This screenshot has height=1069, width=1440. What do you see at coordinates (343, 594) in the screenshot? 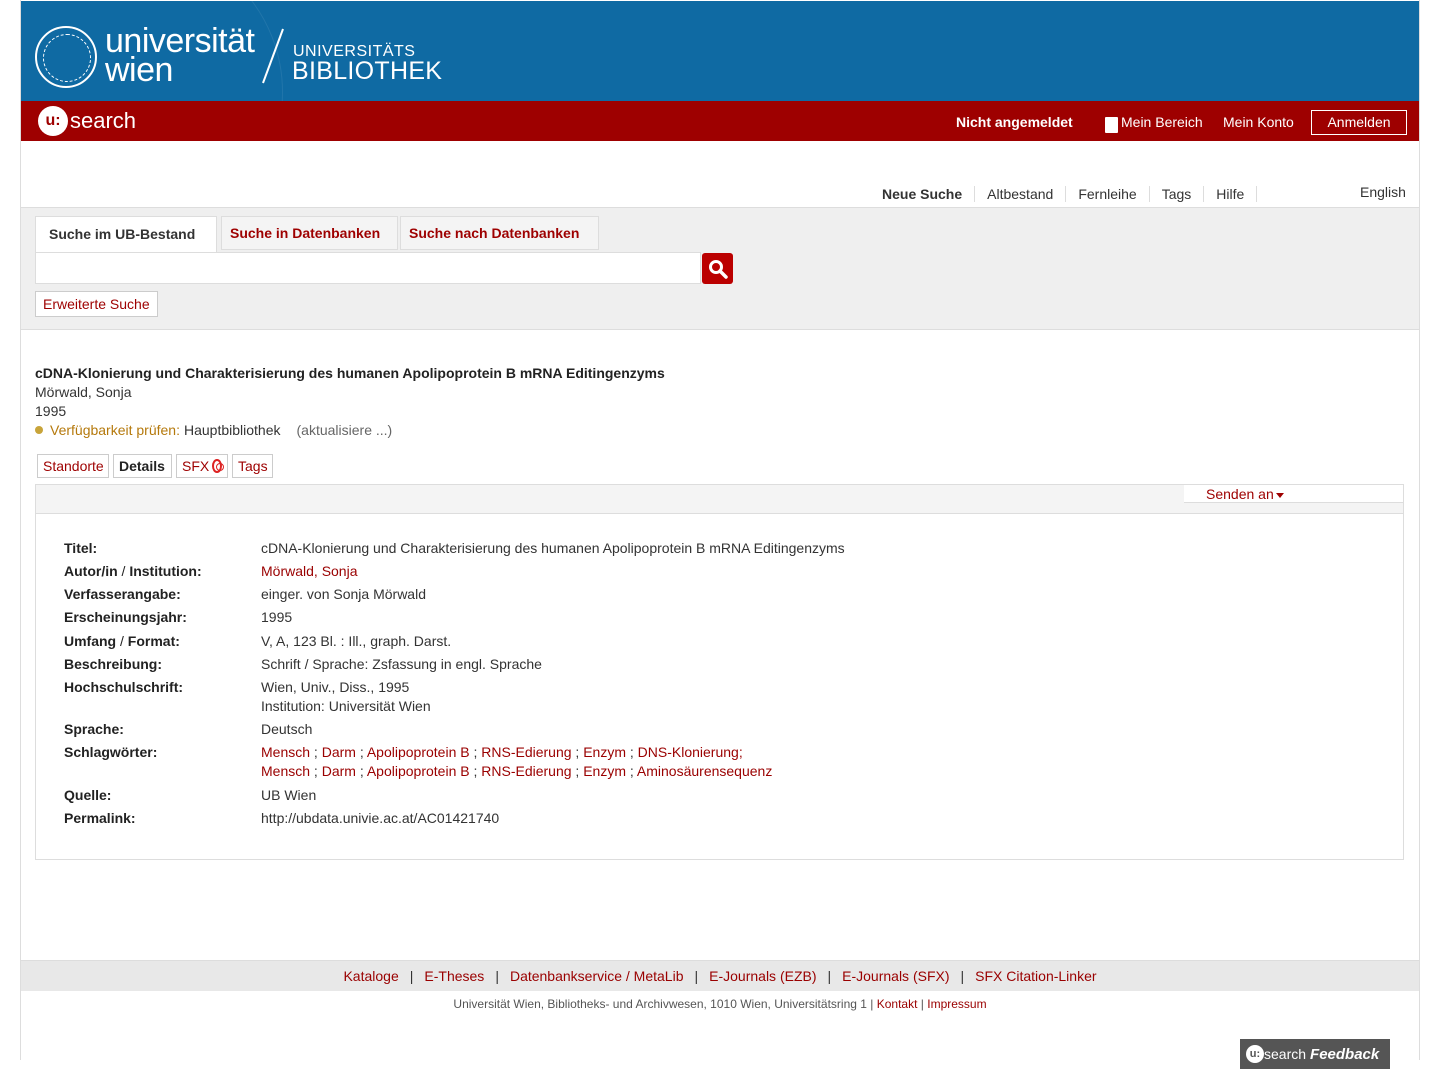
I see `detail-value-verfasser: einger. von Sonja Mörwald` at bounding box center [343, 594].